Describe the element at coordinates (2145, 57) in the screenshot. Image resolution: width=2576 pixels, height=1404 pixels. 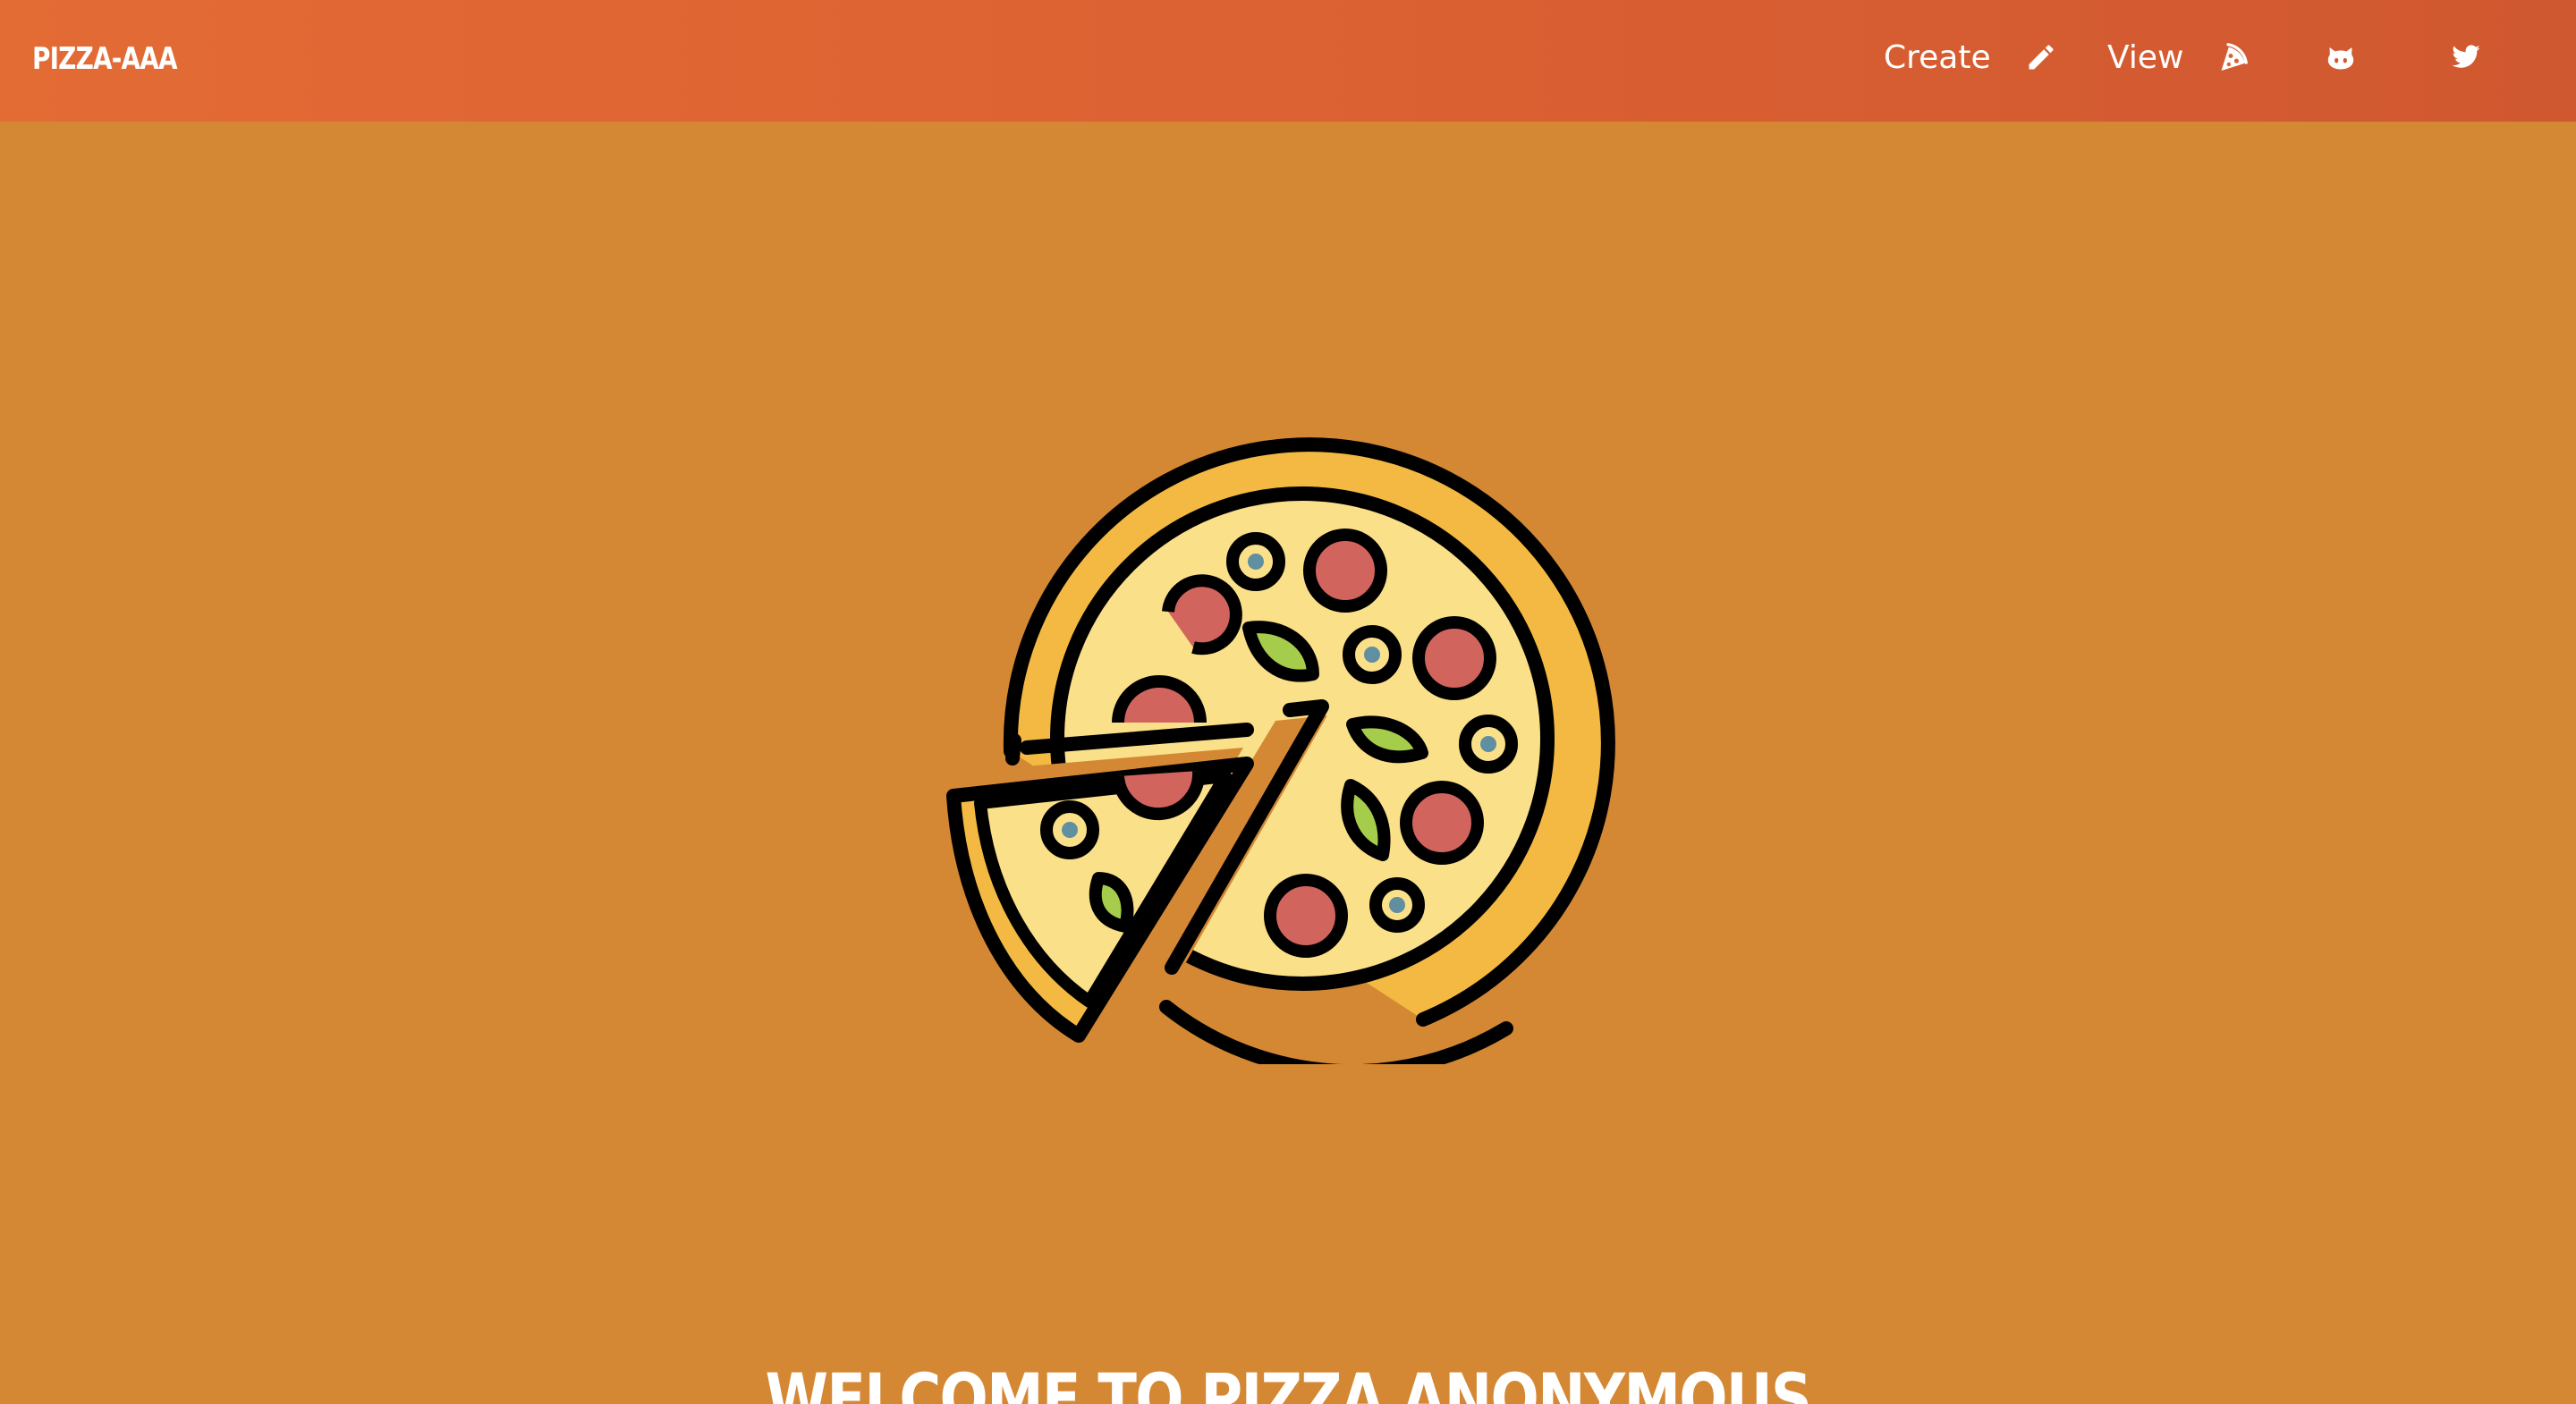
I see `nav-view-label: View` at that location.